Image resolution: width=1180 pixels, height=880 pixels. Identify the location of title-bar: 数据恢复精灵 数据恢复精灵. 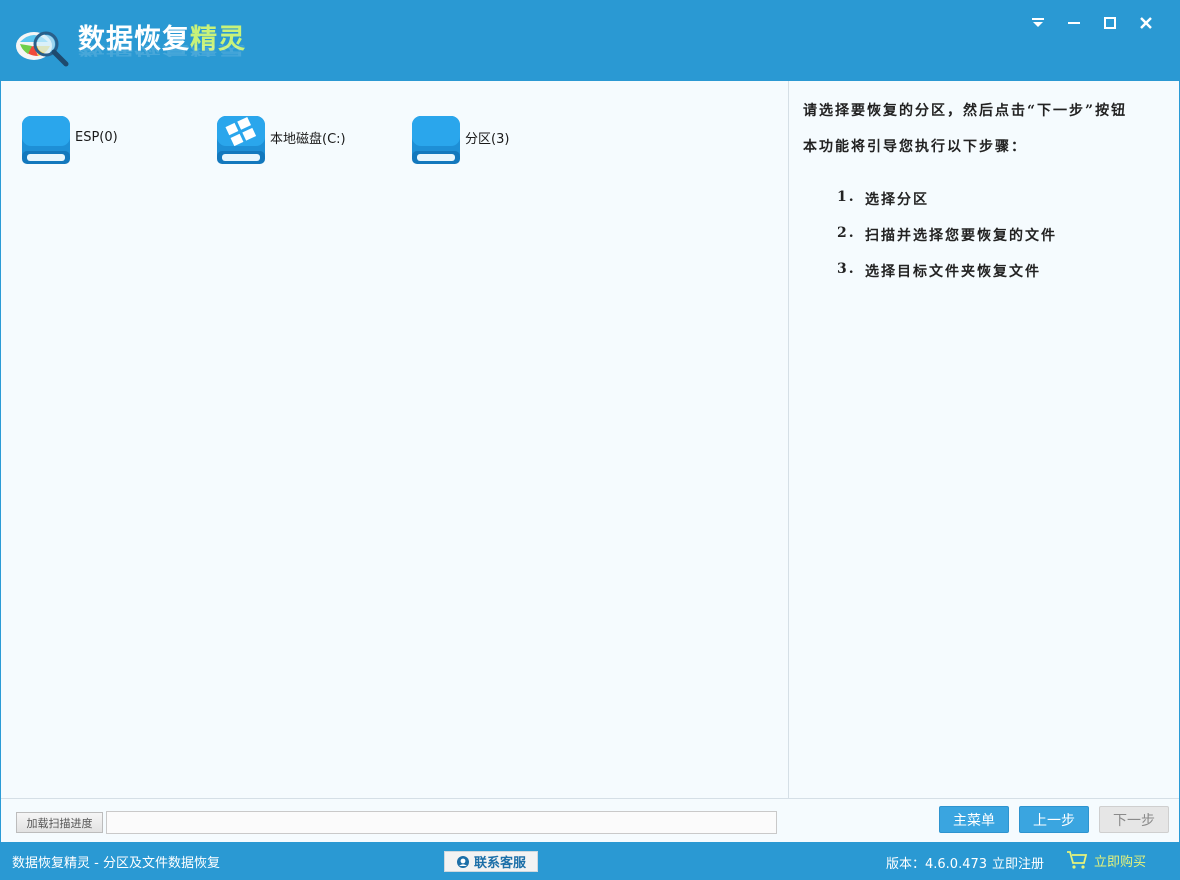
(590, 40).